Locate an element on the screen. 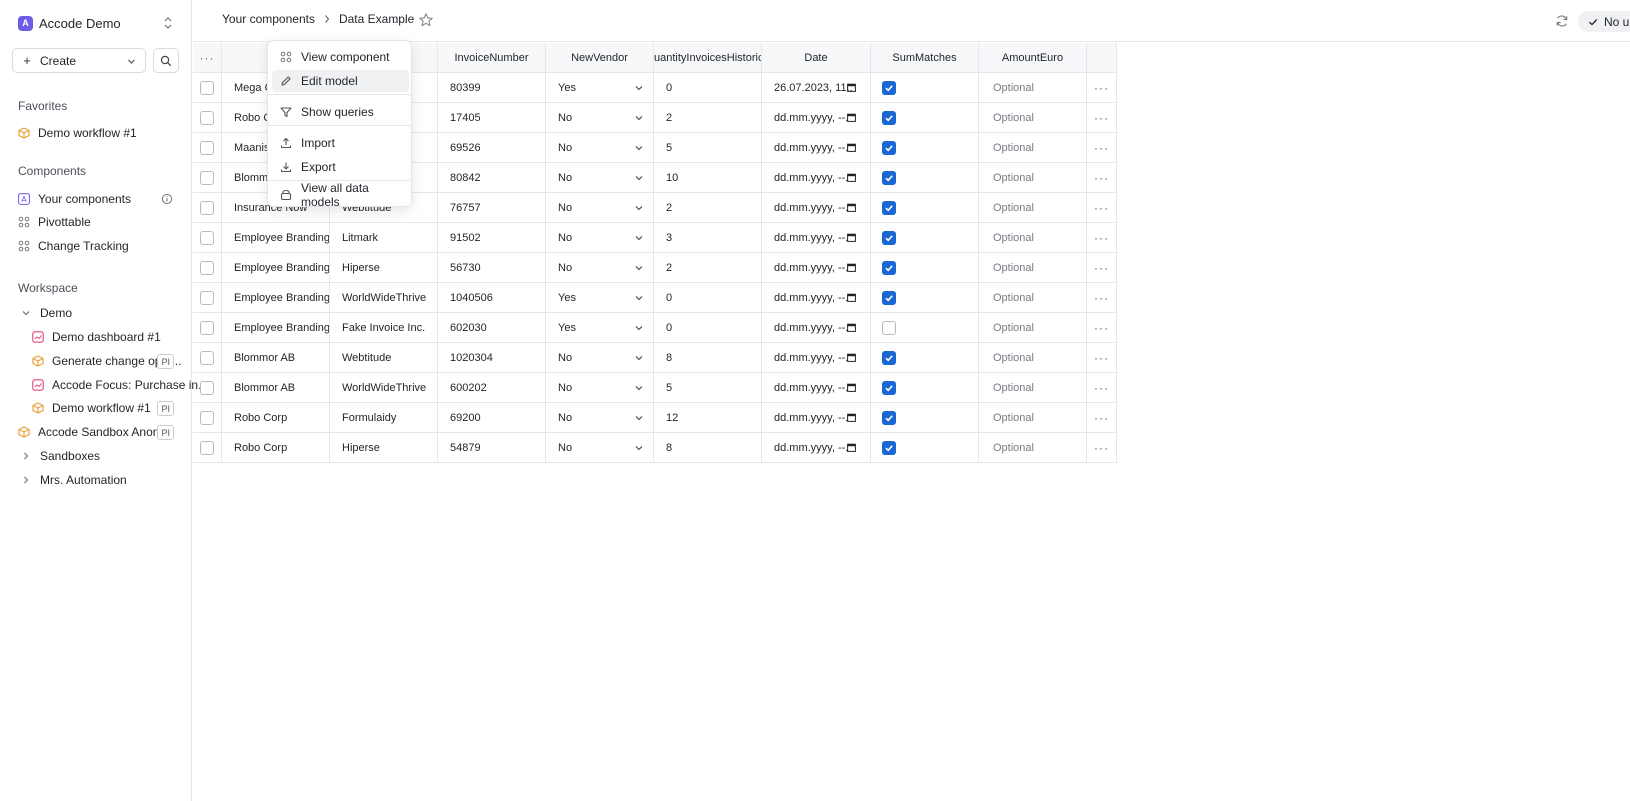 This screenshot has height=801, width=1630. vendor-cell: Webtitude is located at coordinates (384, 358).